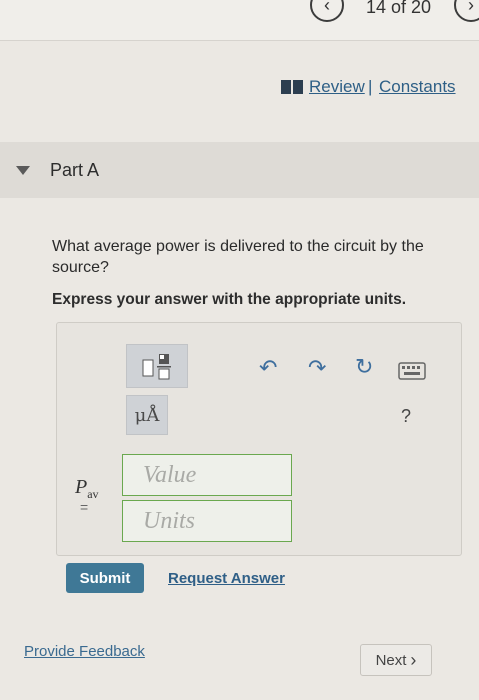 The width and height of the screenshot is (479, 700). What do you see at coordinates (327, 7) in the screenshot?
I see `chevron-left-icon: ‹` at bounding box center [327, 7].